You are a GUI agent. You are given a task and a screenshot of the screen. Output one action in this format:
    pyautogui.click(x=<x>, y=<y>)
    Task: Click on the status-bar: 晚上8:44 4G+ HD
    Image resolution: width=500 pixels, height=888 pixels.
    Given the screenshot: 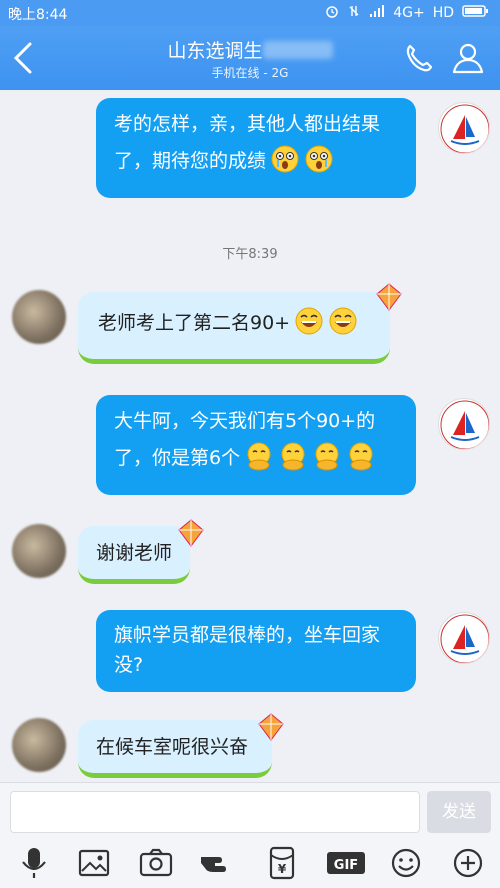 What is the action you would take?
    pyautogui.click(x=250, y=13)
    